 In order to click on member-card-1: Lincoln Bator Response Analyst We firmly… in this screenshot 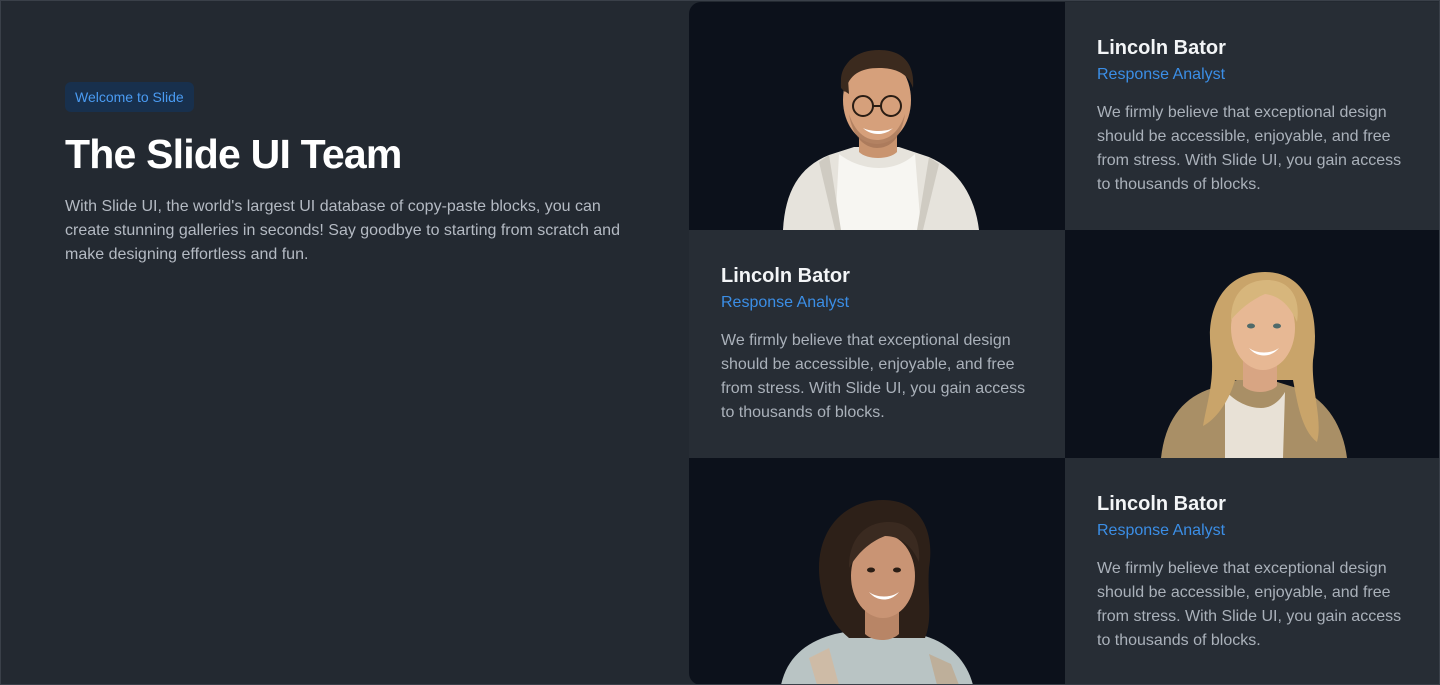, I will do `click(1252, 116)`.